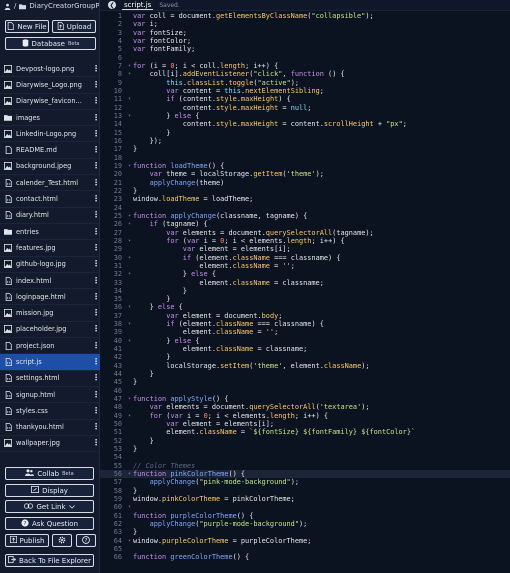  I want to click on code-line: 53}, so click(305, 449).